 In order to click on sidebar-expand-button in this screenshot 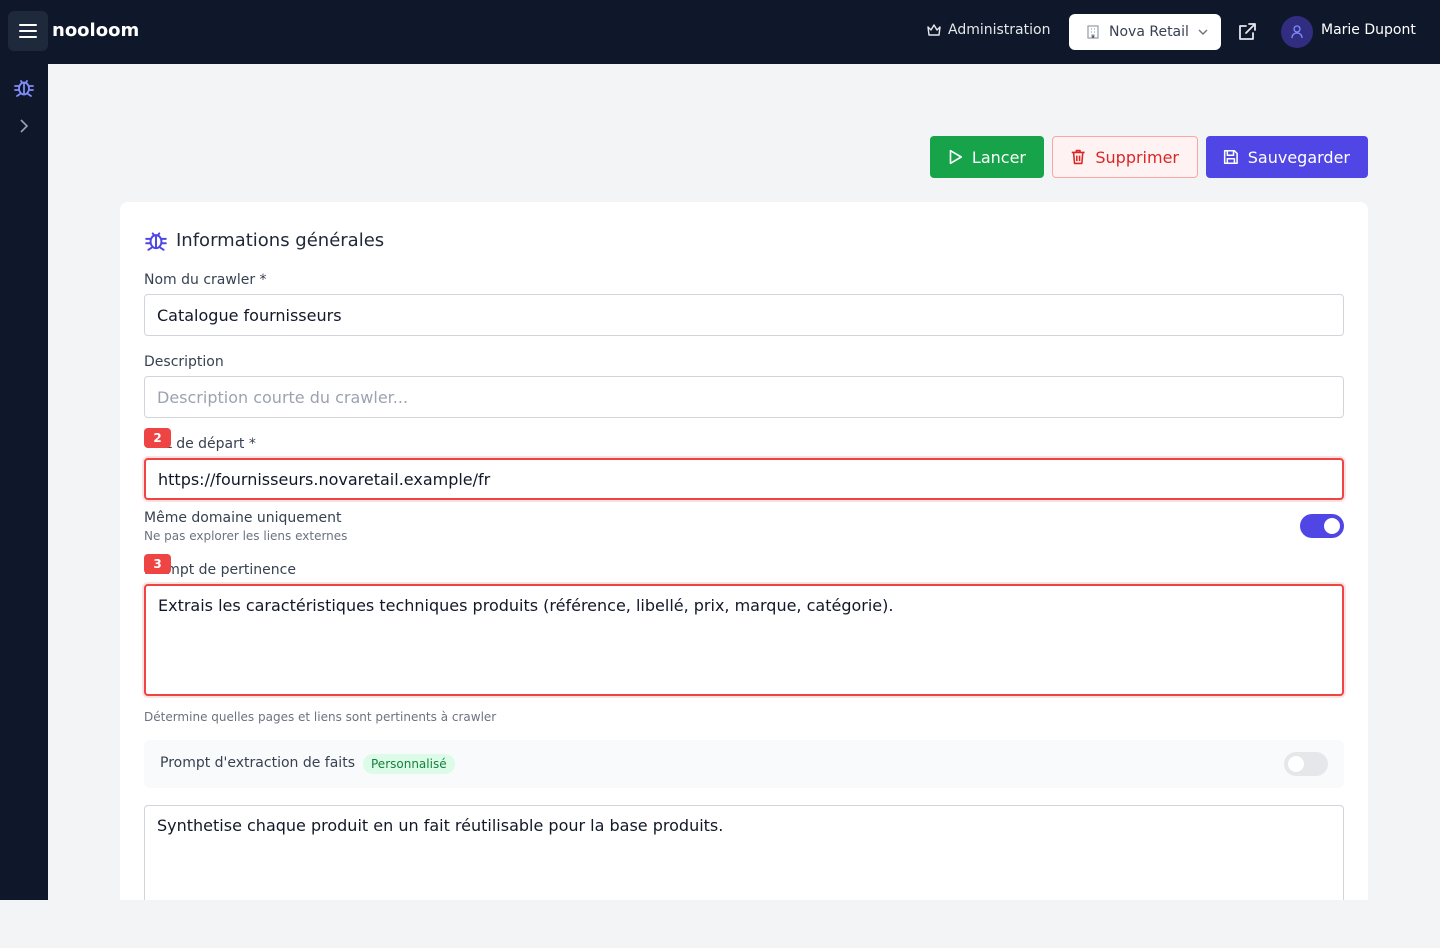, I will do `click(24, 128)`.